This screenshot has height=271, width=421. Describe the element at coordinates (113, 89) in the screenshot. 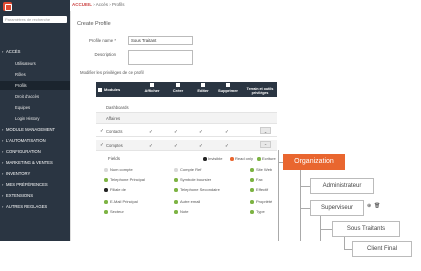

I see `header-modules: Modules` at that location.